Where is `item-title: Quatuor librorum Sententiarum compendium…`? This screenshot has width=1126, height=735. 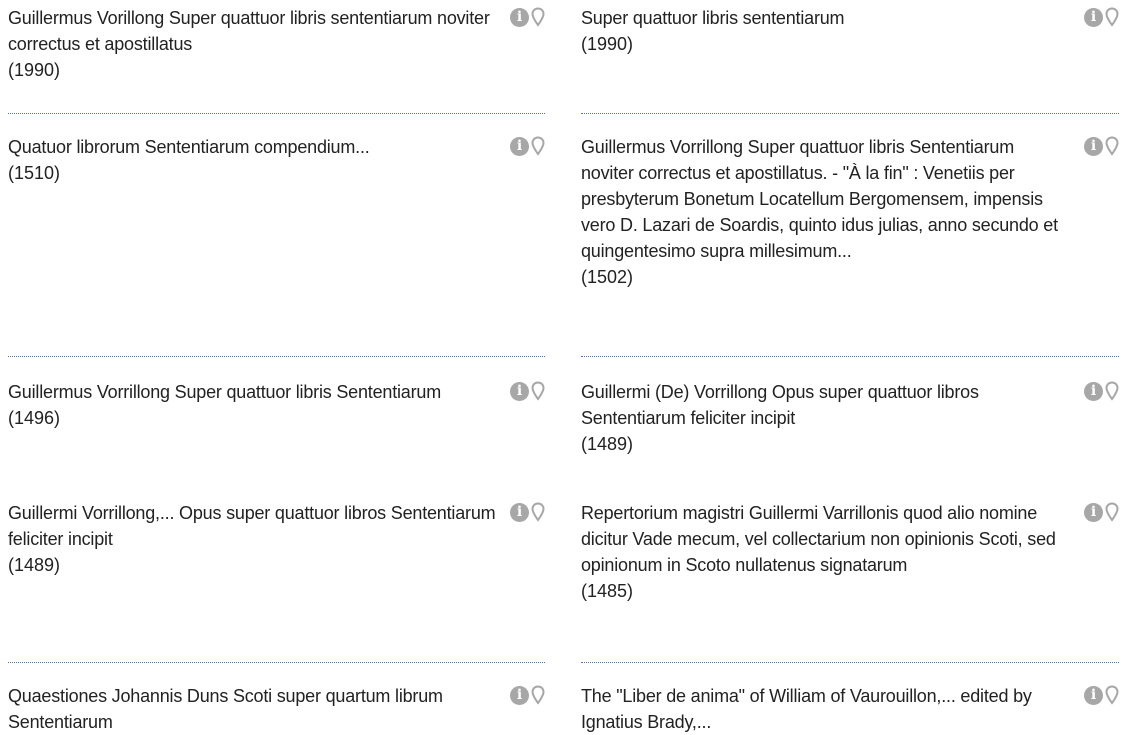
item-title: Quatuor librorum Sententiarum compendium… is located at coordinates (276, 147).